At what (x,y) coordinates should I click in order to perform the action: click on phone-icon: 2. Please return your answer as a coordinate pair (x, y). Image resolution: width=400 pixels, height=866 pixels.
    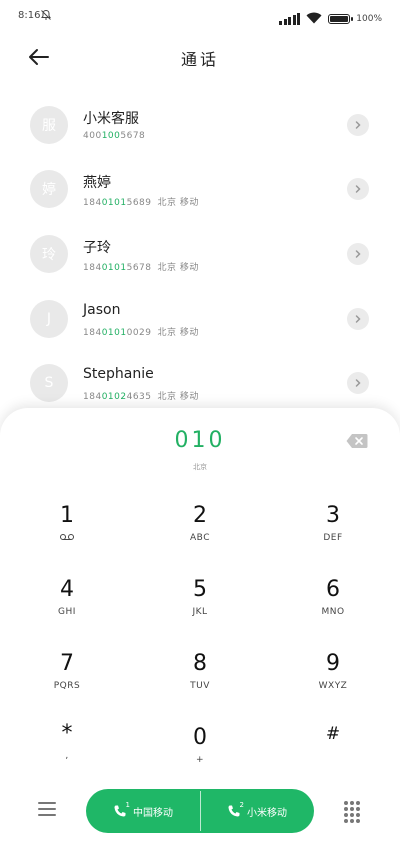
    Looking at the image, I should click on (235, 809).